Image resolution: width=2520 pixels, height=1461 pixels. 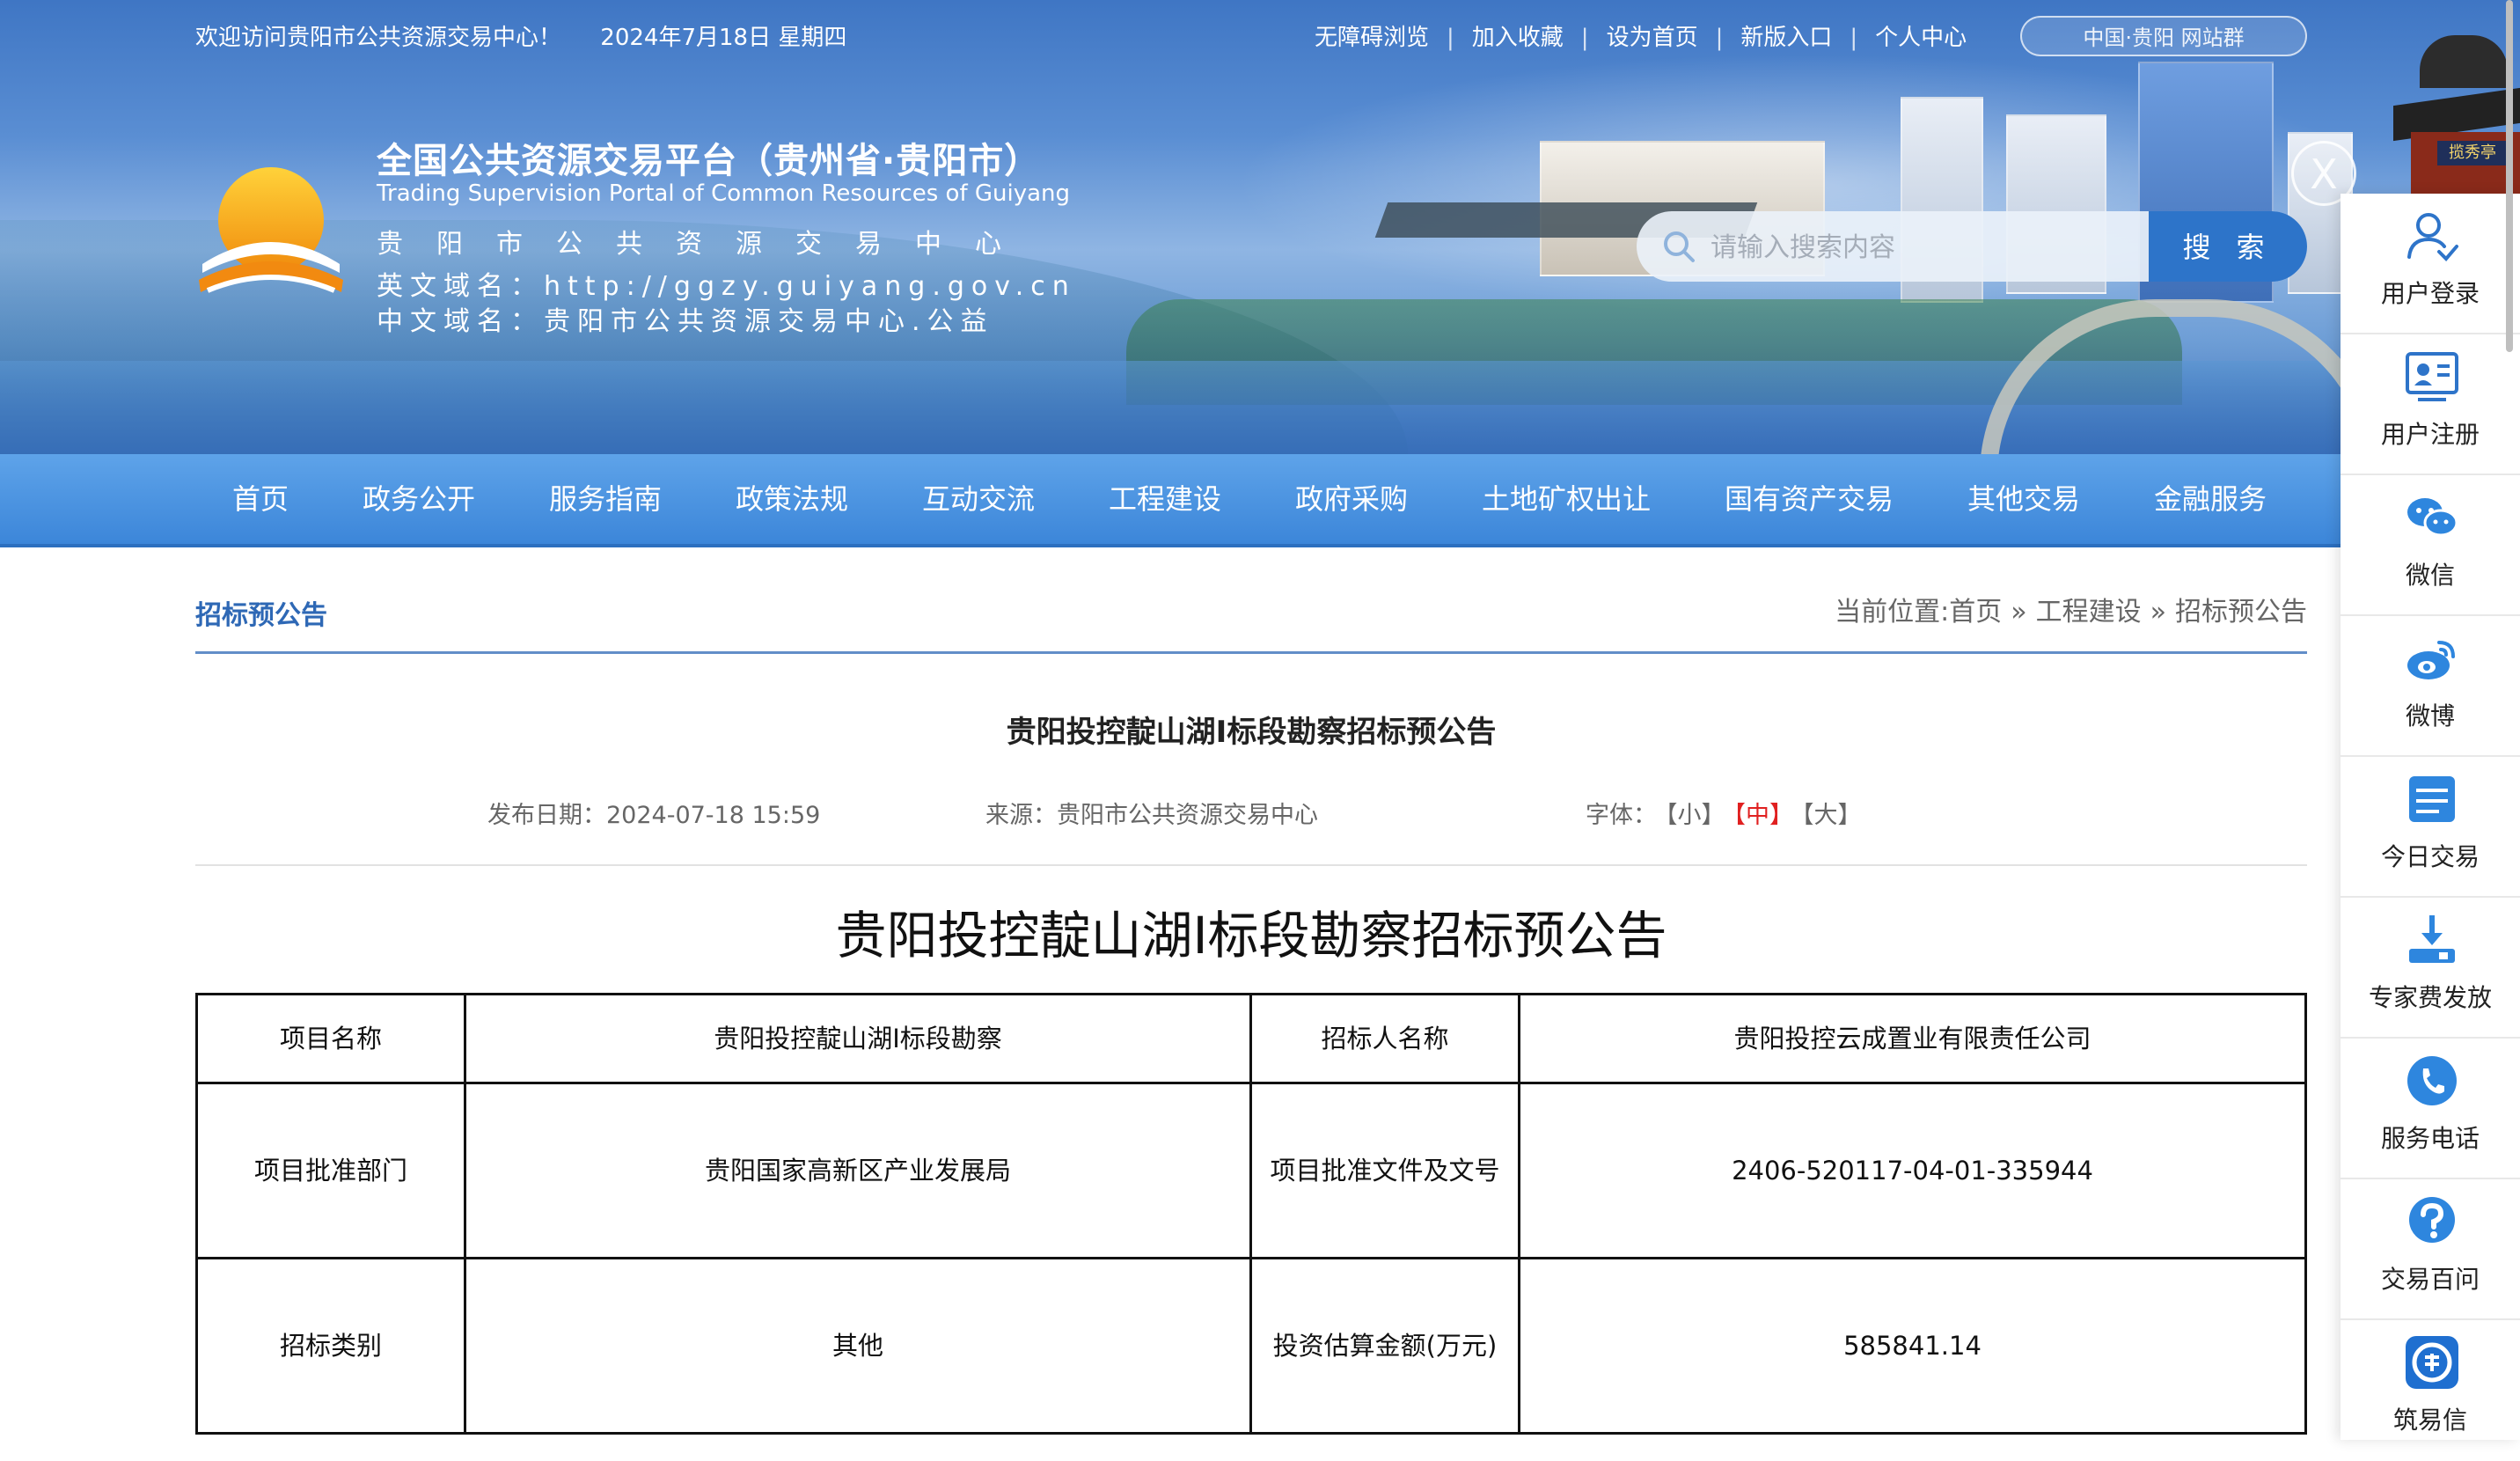 I want to click on table-cell-value: 贵阳投控靛山湖Ⅰ标段勘察, so click(x=858, y=1038).